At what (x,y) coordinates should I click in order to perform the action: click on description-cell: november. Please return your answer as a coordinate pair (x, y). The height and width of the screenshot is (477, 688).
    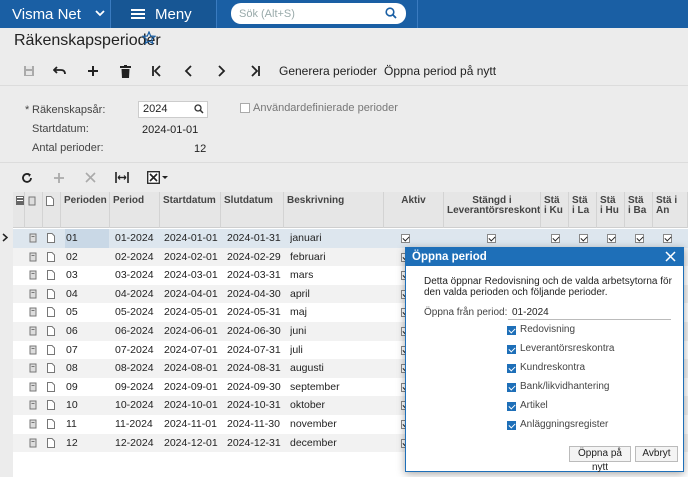
    Looking at the image, I should click on (337, 424).